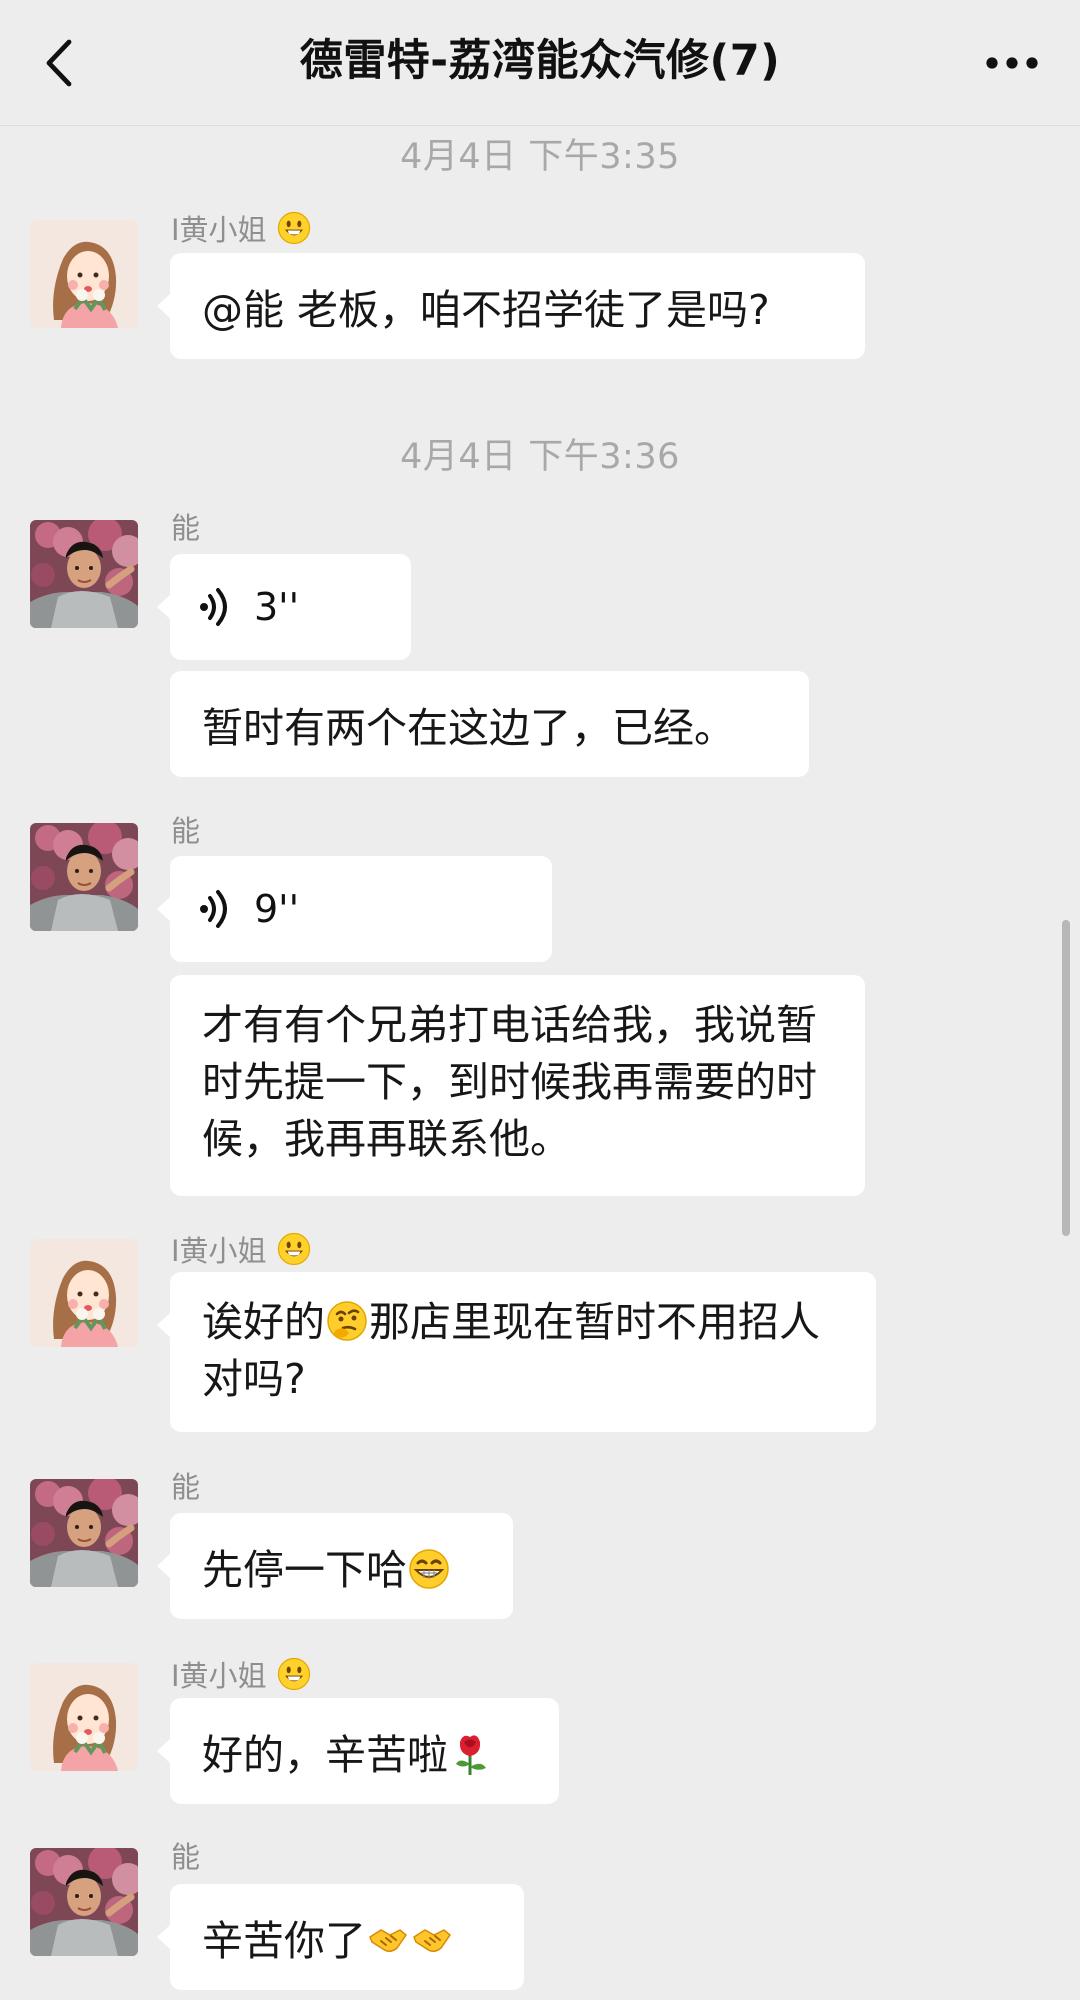 This screenshot has height=2000, width=1080. I want to click on grin-emoji, so click(429, 1569).